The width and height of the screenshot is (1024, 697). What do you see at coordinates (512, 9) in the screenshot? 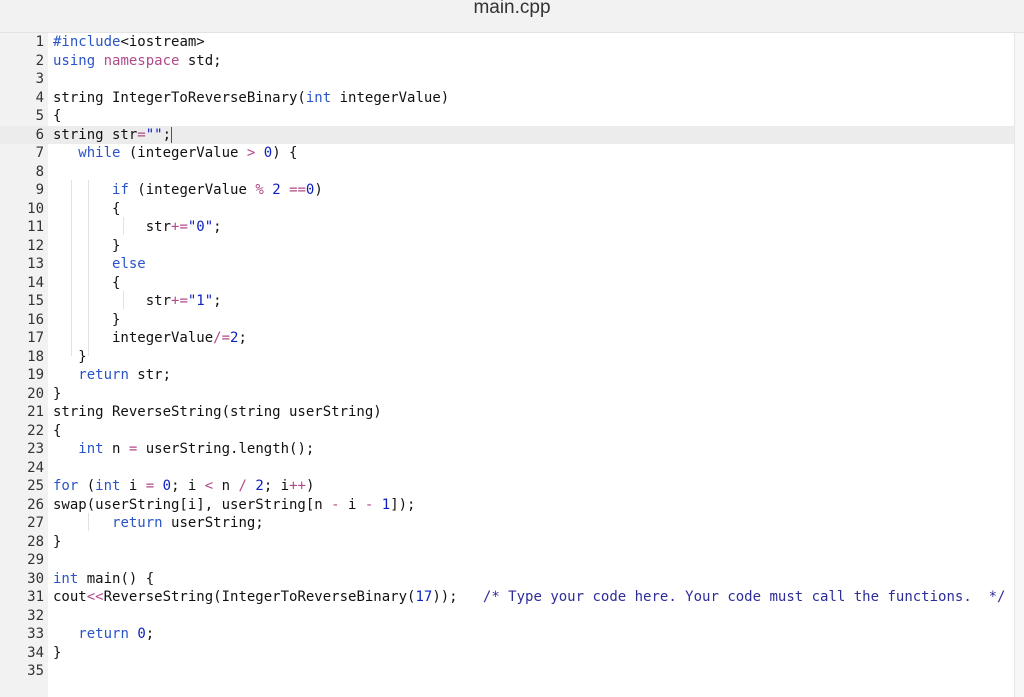
I see `file-title: main.cpp` at bounding box center [512, 9].